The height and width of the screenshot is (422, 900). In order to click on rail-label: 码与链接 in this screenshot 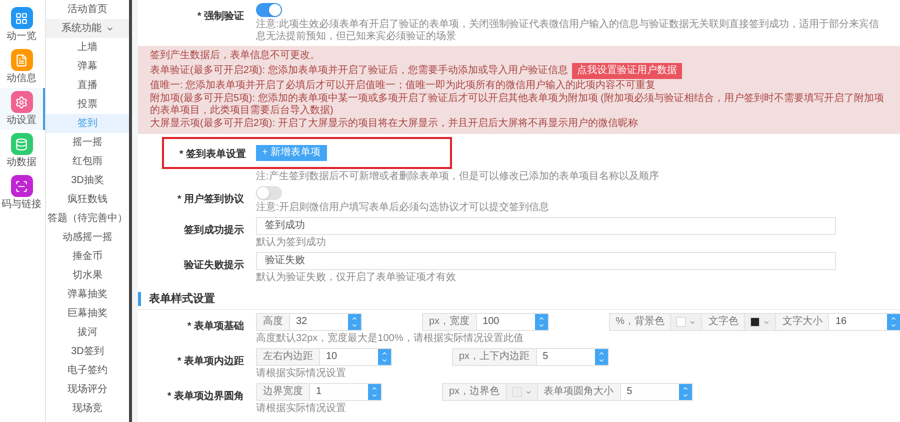, I will do `click(22, 205)`.